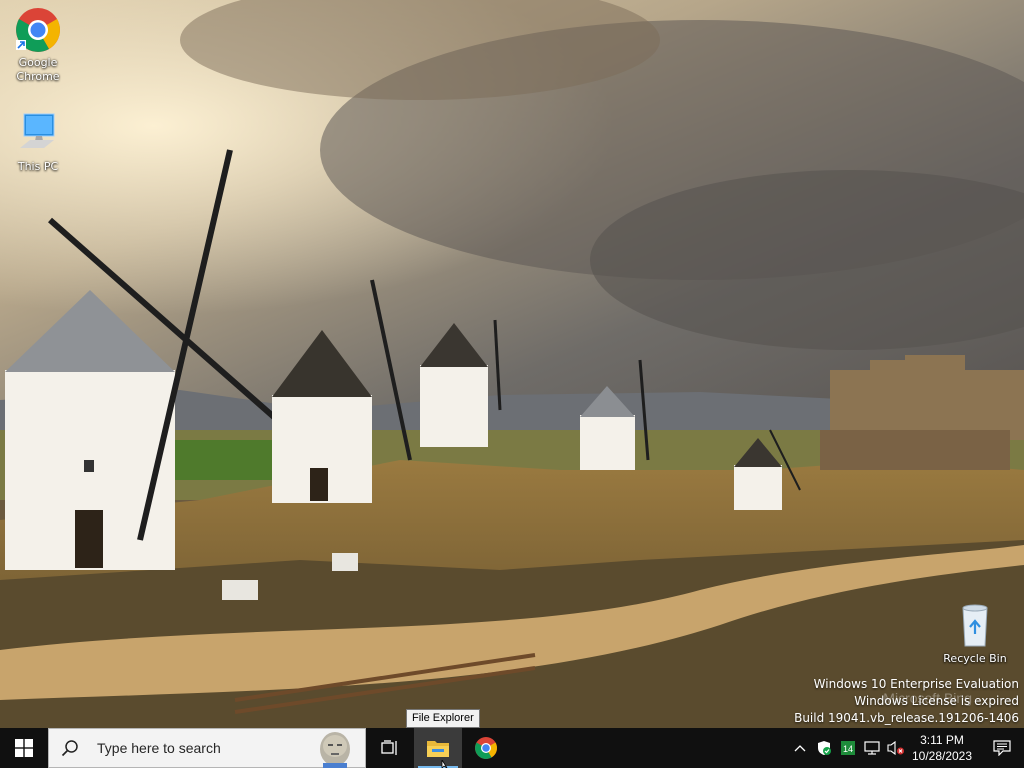 The image size is (1024, 768). I want to click on watermark-build: Build 19041.vb_release.191206-1406, so click(906, 718).